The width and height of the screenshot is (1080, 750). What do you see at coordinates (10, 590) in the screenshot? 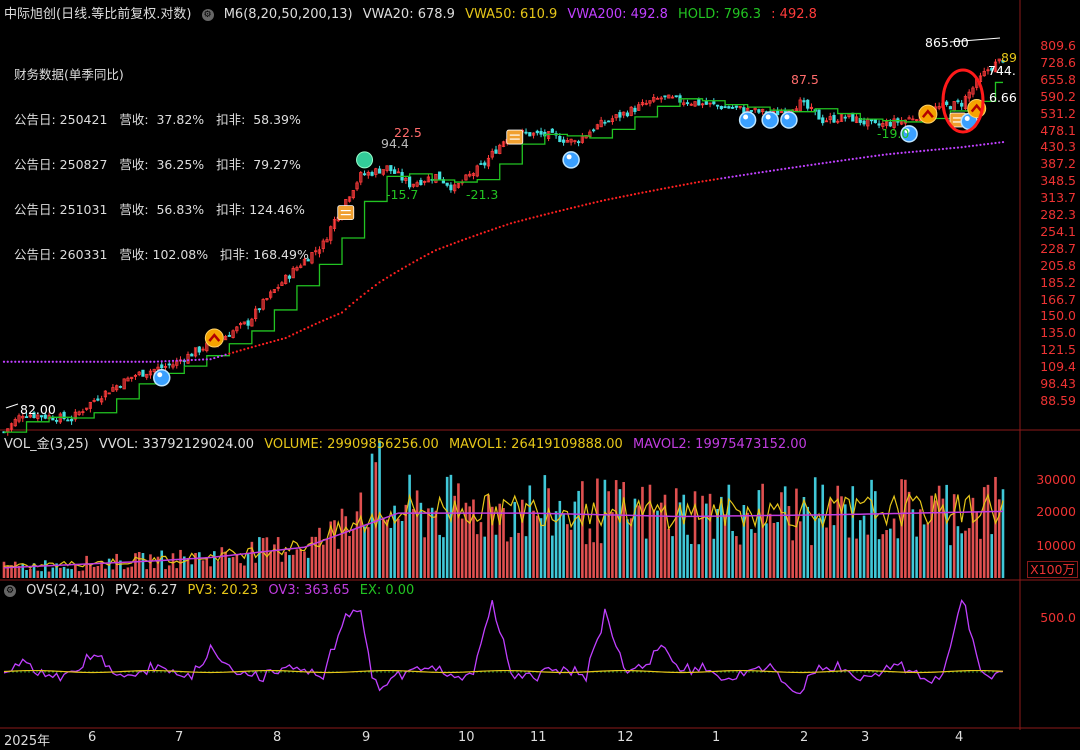
I see `gear-icon: ⚙` at bounding box center [10, 590].